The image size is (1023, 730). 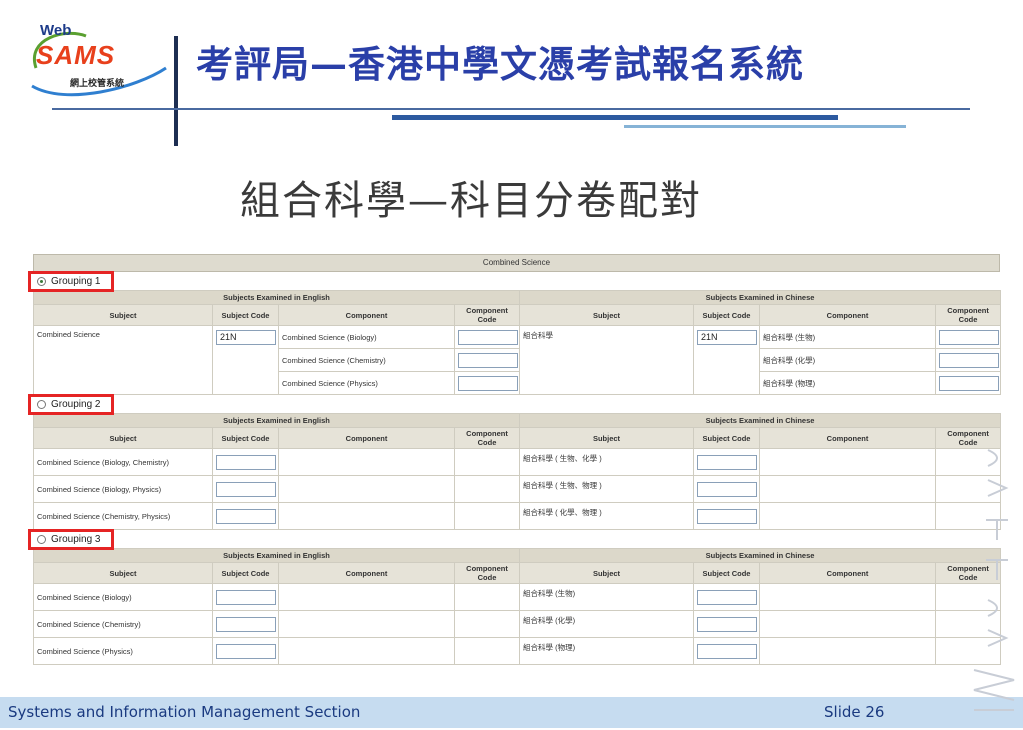 What do you see at coordinates (366, 383) in the screenshot?
I see `en-component-cell: Combined Science (Physics)` at bounding box center [366, 383].